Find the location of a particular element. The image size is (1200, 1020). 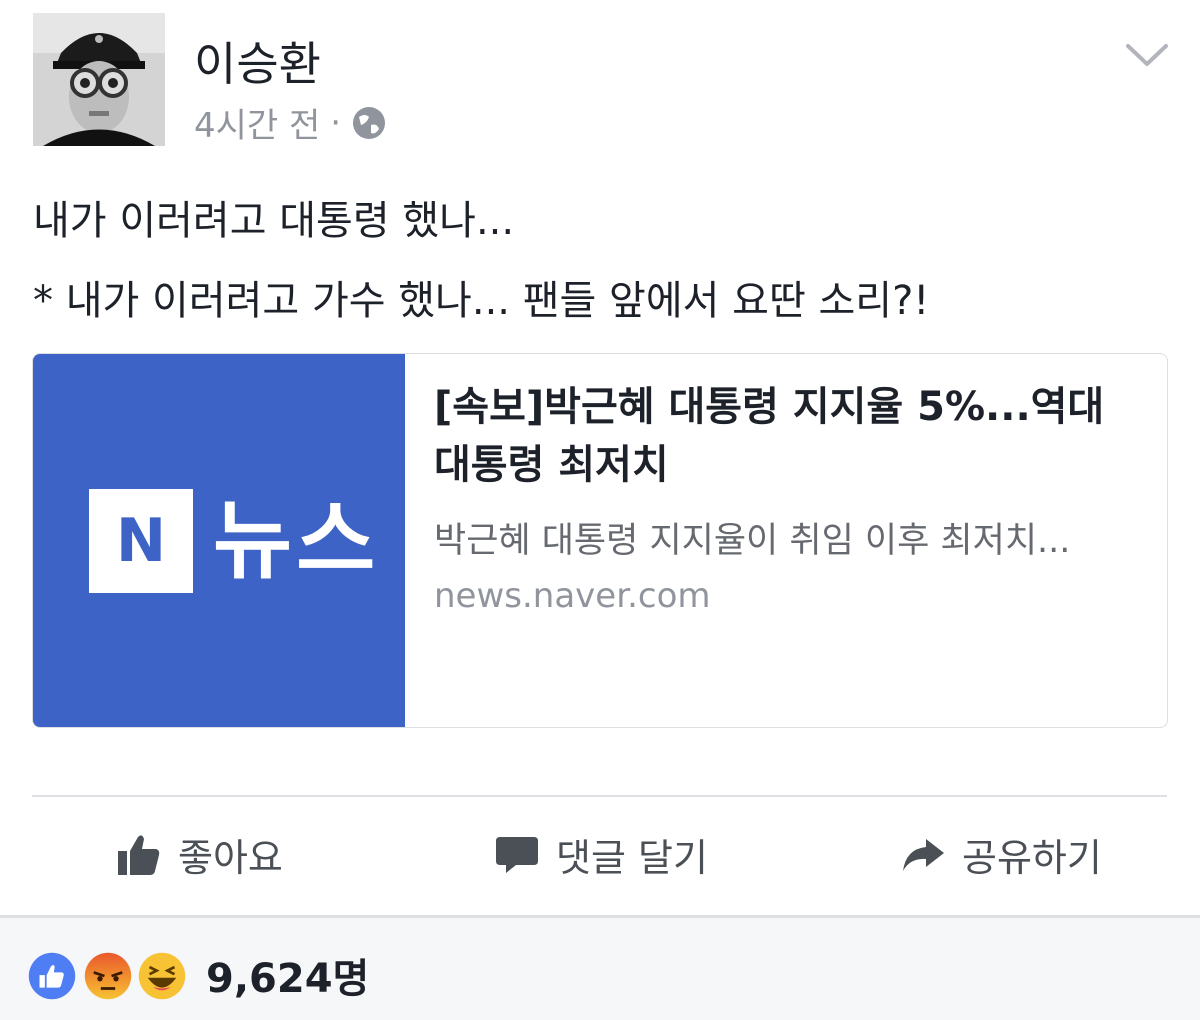

author-name: 이승환 is located at coordinates (257, 61).